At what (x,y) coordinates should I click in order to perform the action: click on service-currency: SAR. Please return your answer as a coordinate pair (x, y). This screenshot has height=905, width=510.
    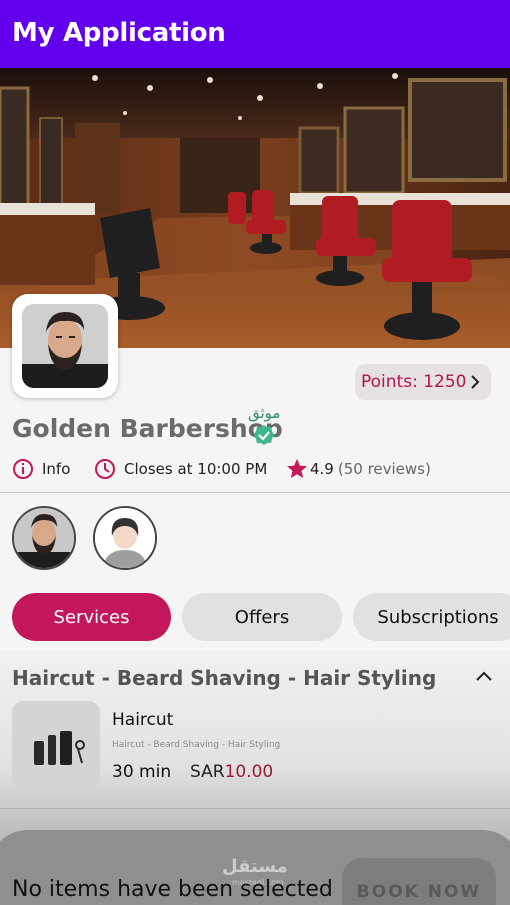
    Looking at the image, I should click on (207, 772).